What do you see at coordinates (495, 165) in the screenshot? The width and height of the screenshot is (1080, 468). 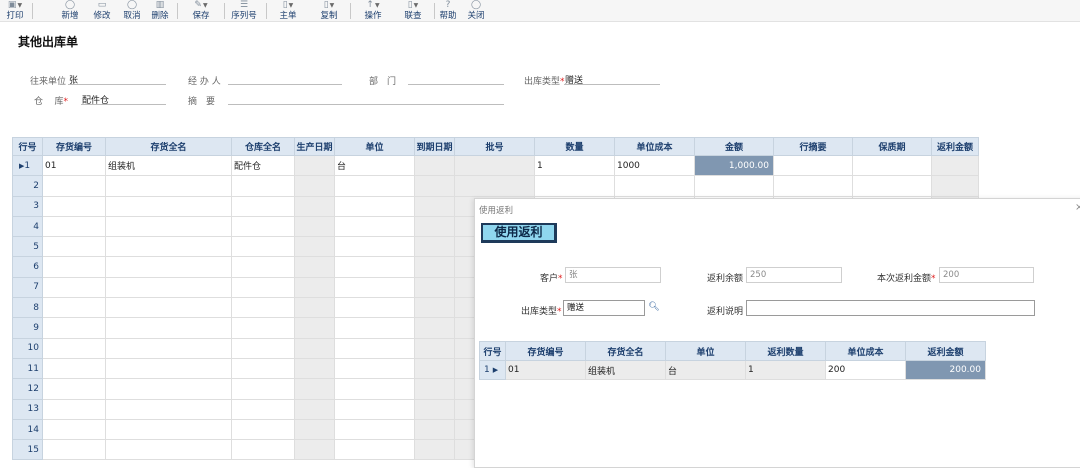 I see `table-row: 1 01 组装机 配件仓 台 1 1000 1,000.00` at bounding box center [495, 165].